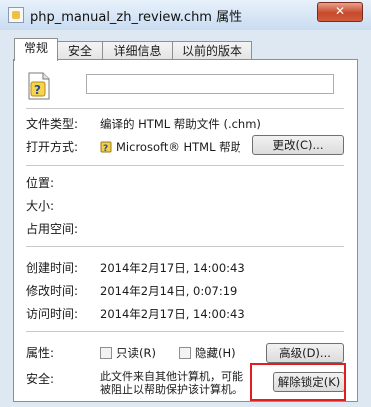 The height and width of the screenshot is (407, 371). I want to click on chm-file-icon: ?, so click(39, 86).